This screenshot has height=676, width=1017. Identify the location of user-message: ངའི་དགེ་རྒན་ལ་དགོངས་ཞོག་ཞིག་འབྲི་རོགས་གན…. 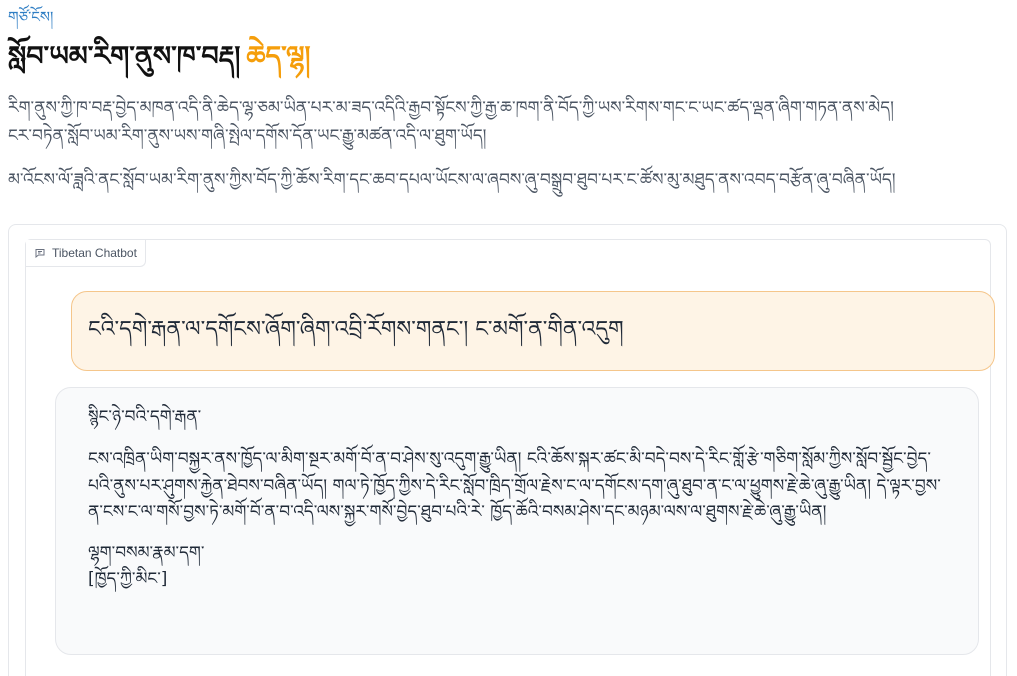
(533, 331).